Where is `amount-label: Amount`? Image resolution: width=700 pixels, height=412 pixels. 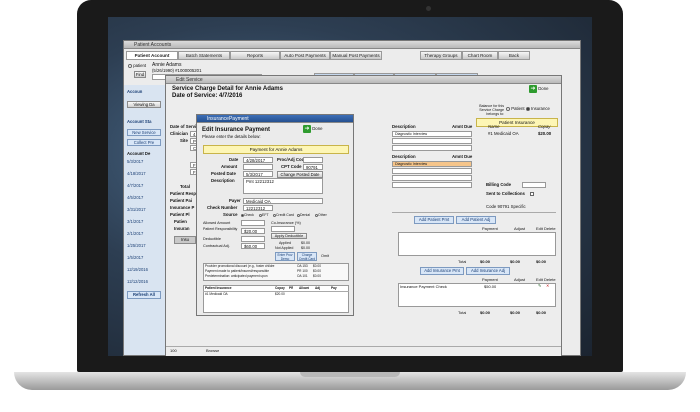
amount-label: Amount is located at coordinates (229, 166).